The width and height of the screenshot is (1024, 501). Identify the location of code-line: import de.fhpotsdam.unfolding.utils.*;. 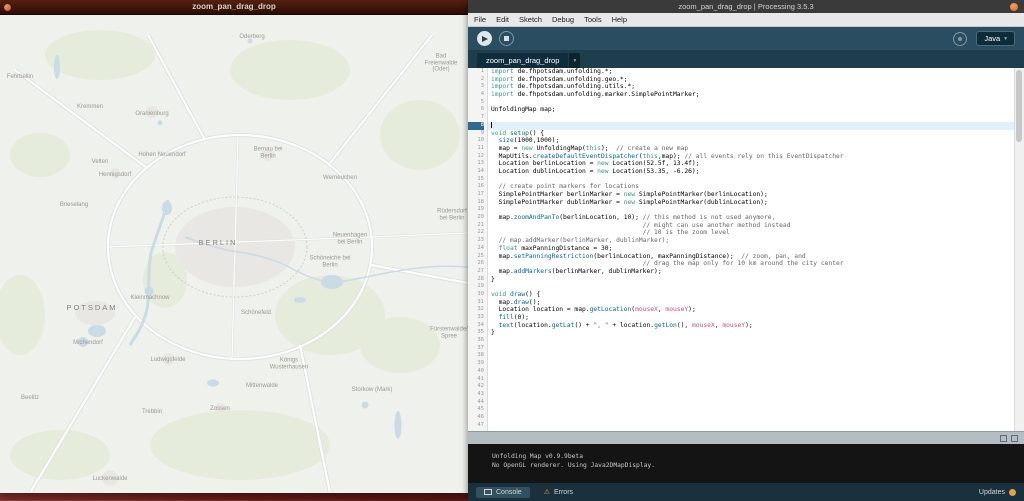
(752, 87).